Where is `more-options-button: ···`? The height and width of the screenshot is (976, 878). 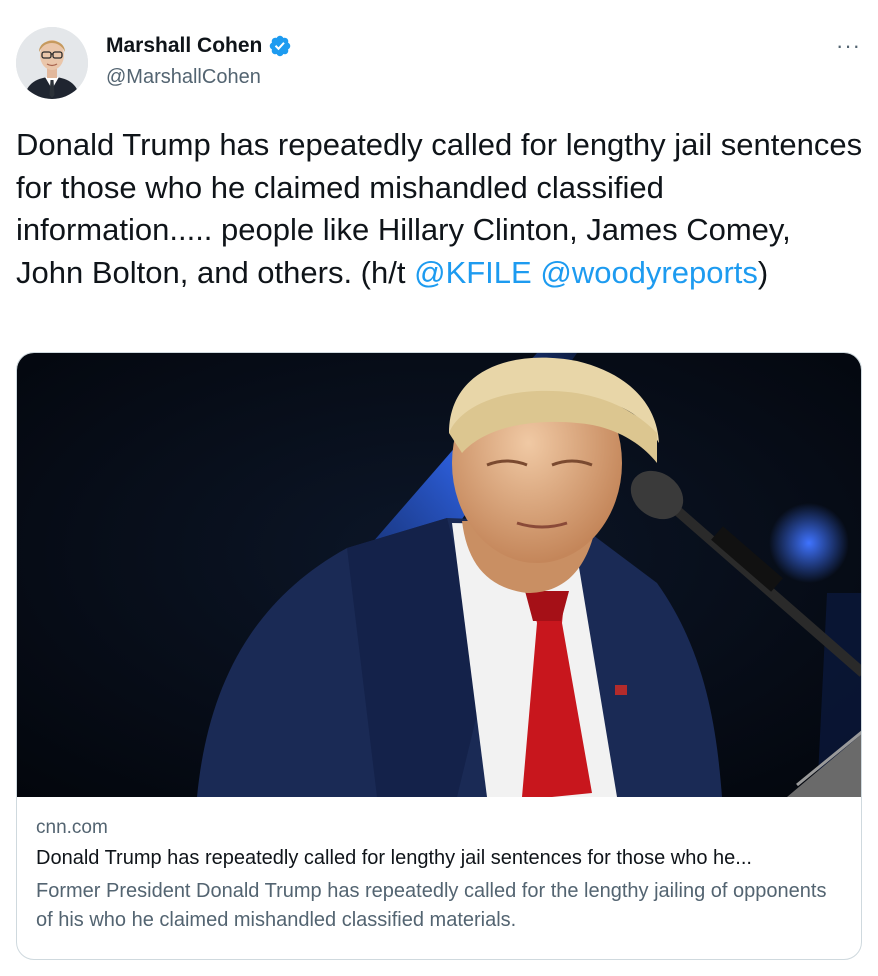 more-options-button: ··· is located at coordinates (848, 46).